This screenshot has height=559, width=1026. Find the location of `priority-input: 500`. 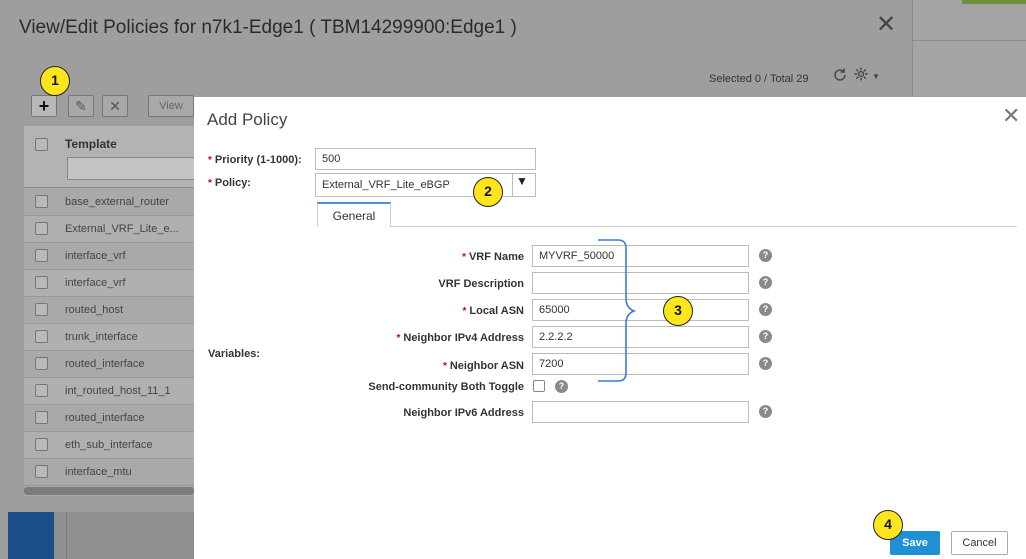

priority-input: 500 is located at coordinates (425, 159).